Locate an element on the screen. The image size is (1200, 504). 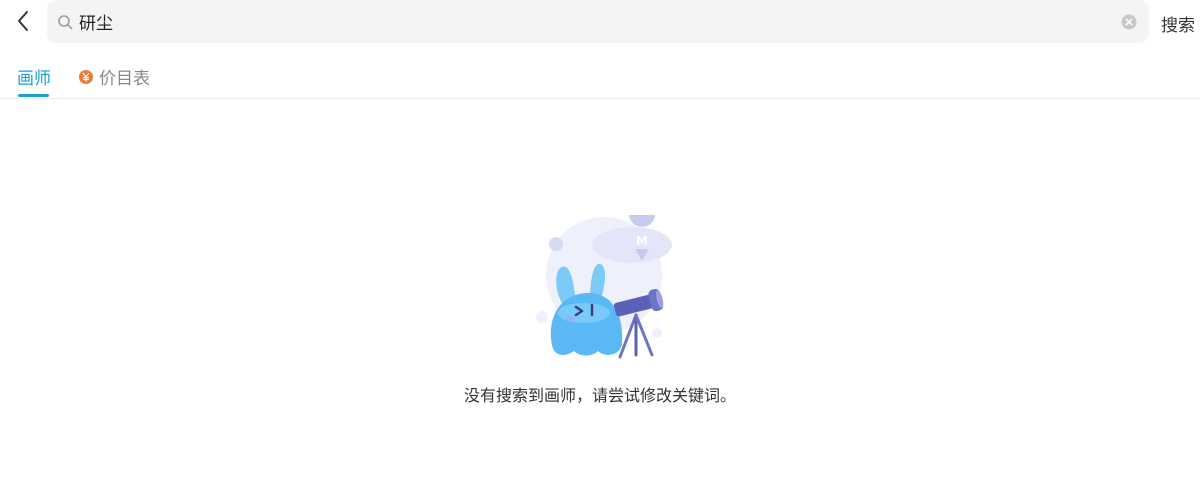
top-bar: 搜索 is located at coordinates (600, 24).